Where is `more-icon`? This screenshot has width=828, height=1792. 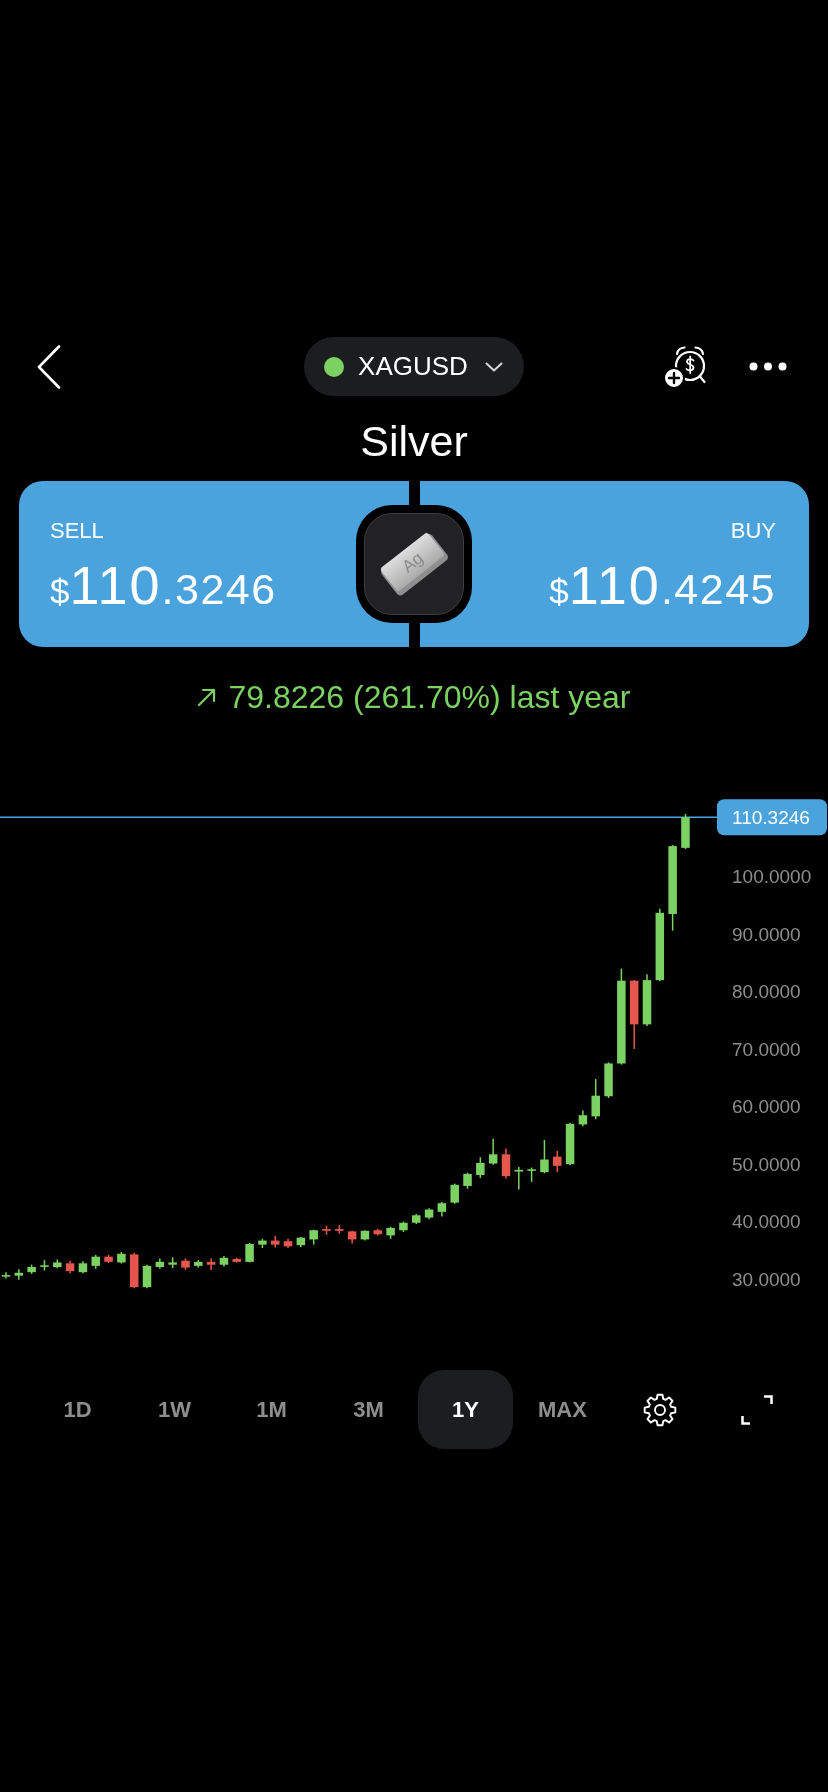
more-icon is located at coordinates (768, 366).